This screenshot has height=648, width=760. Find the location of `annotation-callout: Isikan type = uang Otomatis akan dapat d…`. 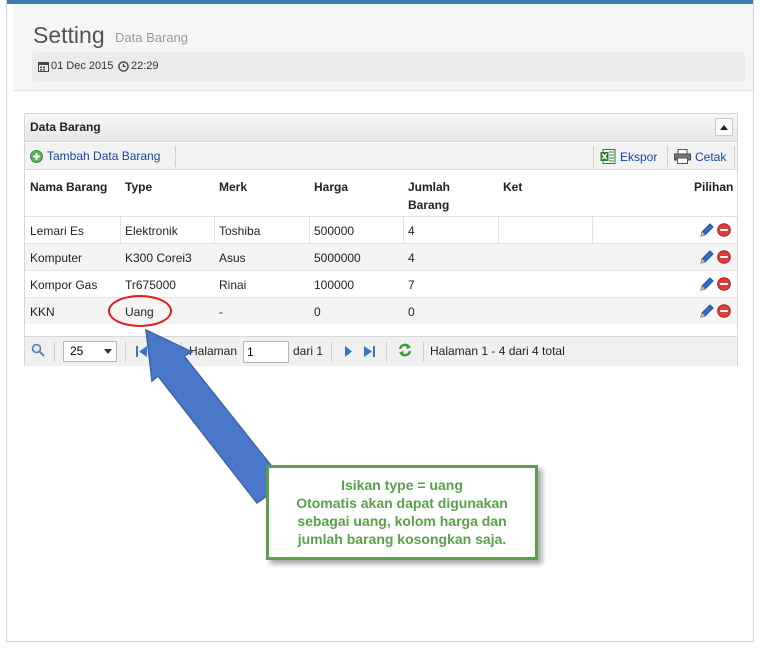

annotation-callout: Isikan type = uang Otomatis akan dapat d… is located at coordinates (402, 512).